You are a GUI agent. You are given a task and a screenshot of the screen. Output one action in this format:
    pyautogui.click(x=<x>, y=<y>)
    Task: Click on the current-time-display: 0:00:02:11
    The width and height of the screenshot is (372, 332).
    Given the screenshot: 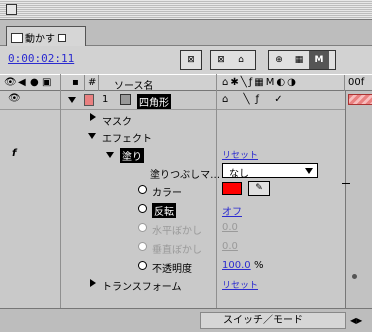 What is the action you would take?
    pyautogui.click(x=41, y=58)
    